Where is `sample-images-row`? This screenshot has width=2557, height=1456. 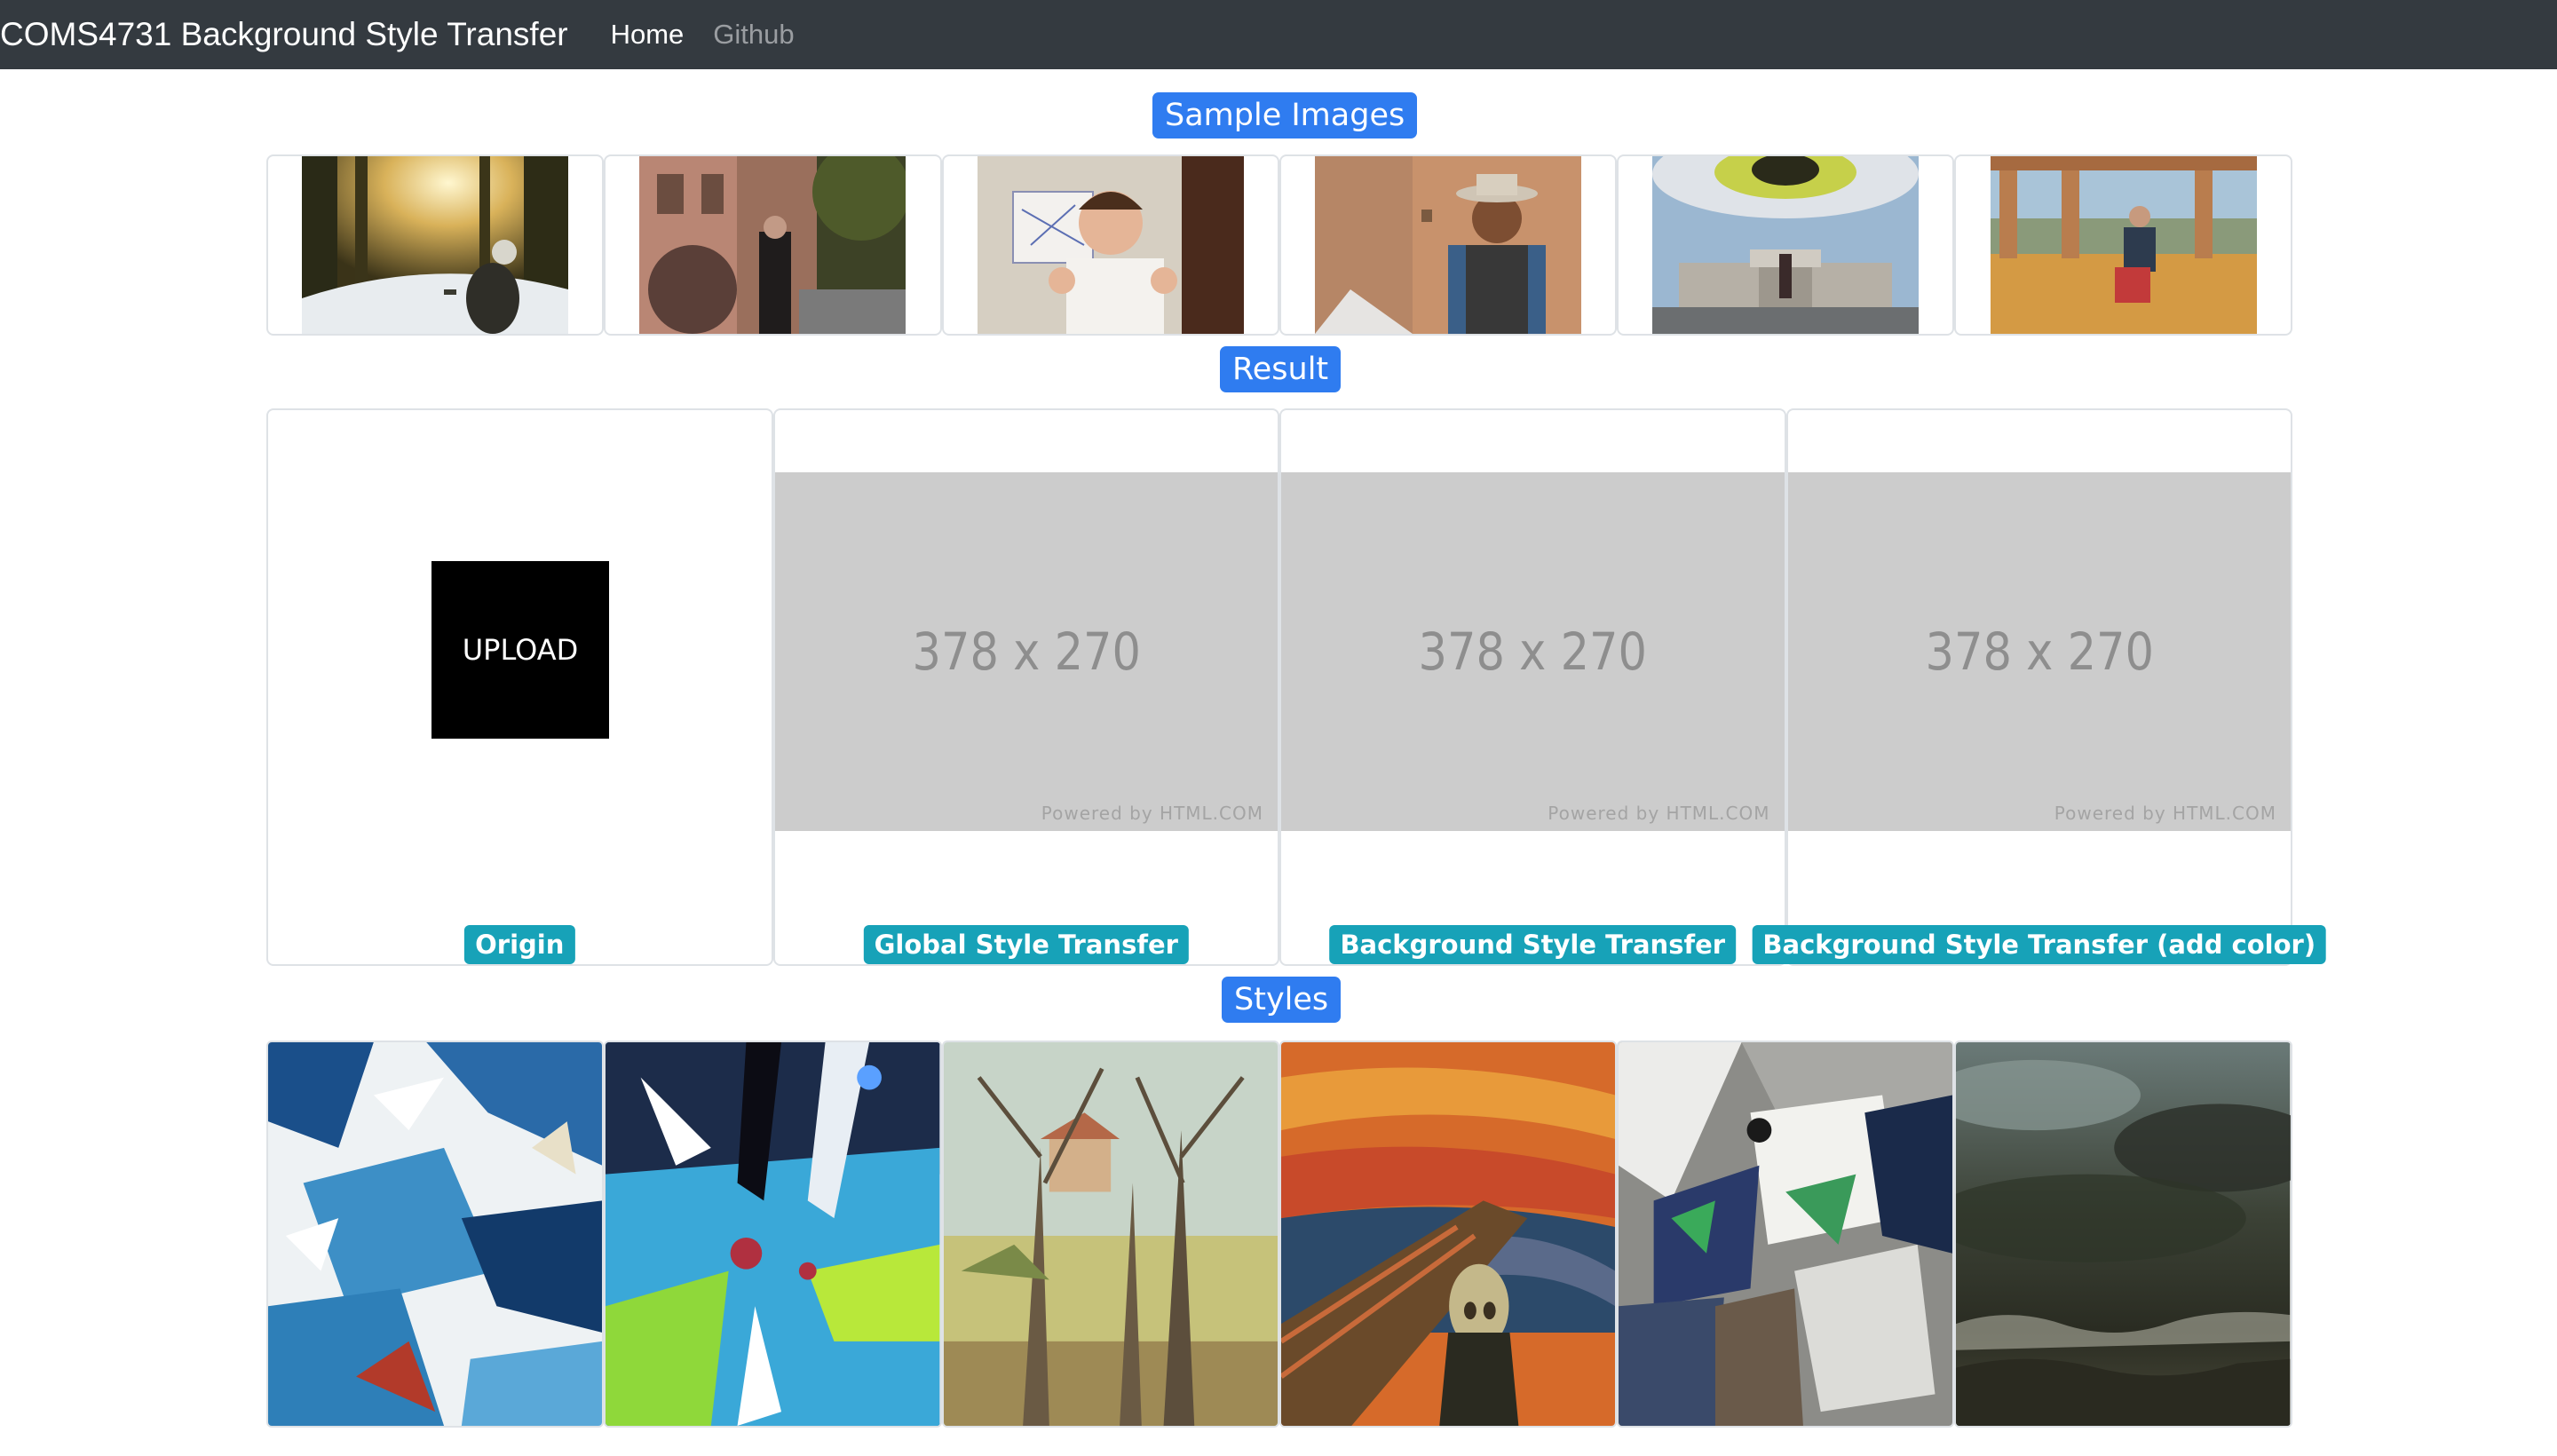
sample-images-row is located at coordinates (1279, 245).